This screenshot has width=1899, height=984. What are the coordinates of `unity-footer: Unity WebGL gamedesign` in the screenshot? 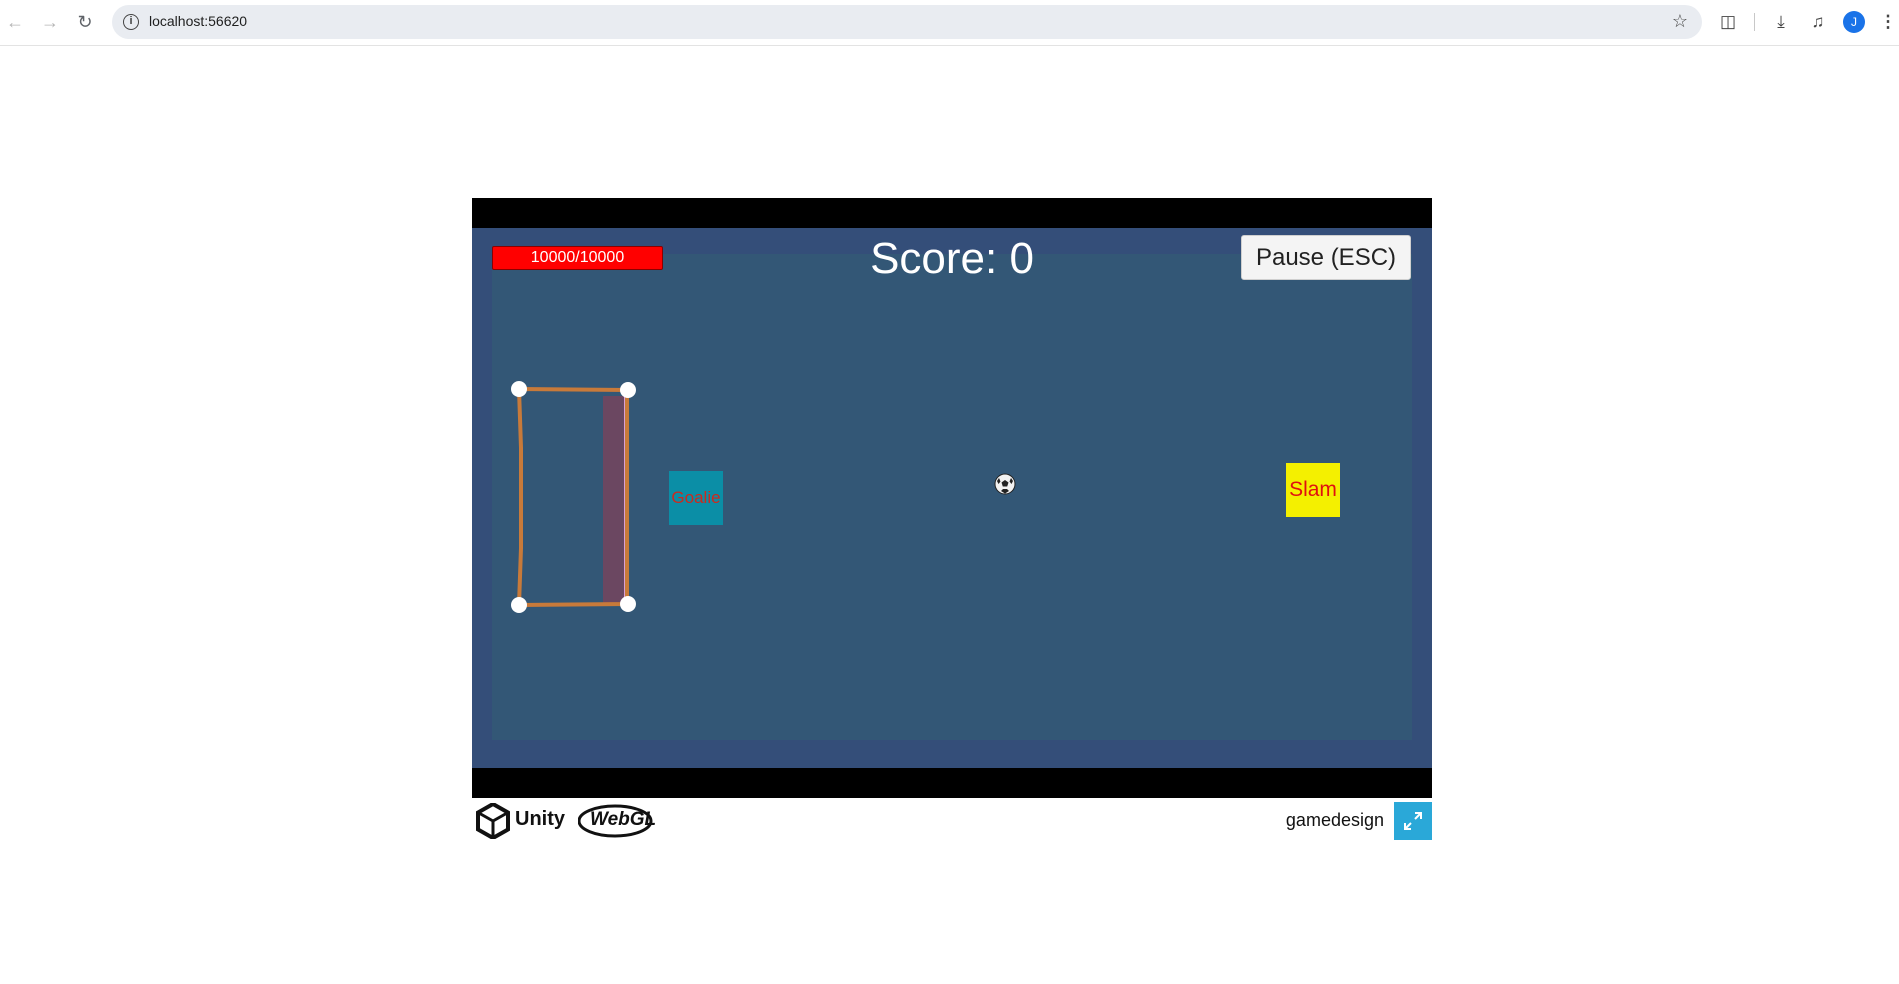 It's located at (952, 821).